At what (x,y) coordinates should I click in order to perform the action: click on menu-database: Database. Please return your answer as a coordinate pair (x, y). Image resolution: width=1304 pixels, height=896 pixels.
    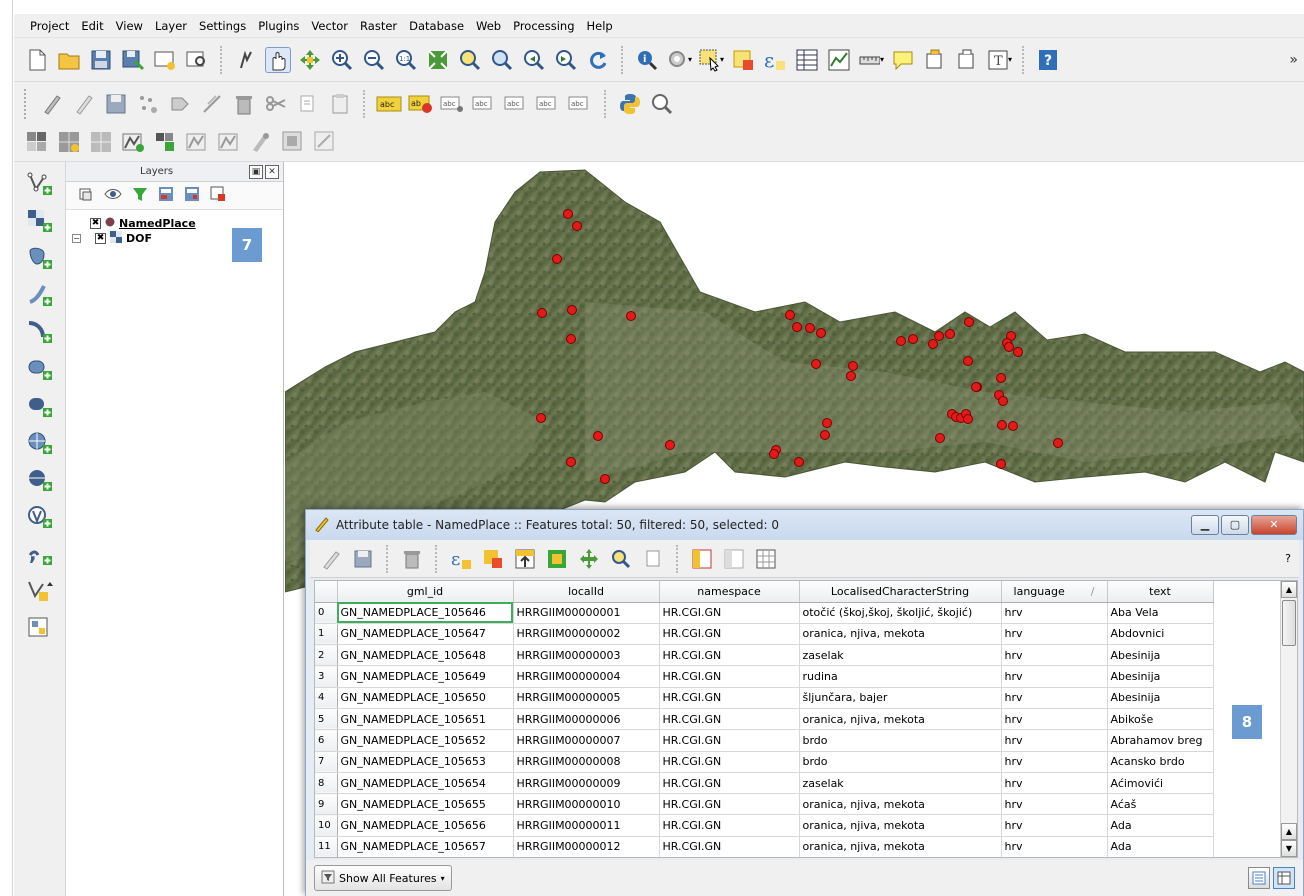
    Looking at the image, I should click on (436, 26).